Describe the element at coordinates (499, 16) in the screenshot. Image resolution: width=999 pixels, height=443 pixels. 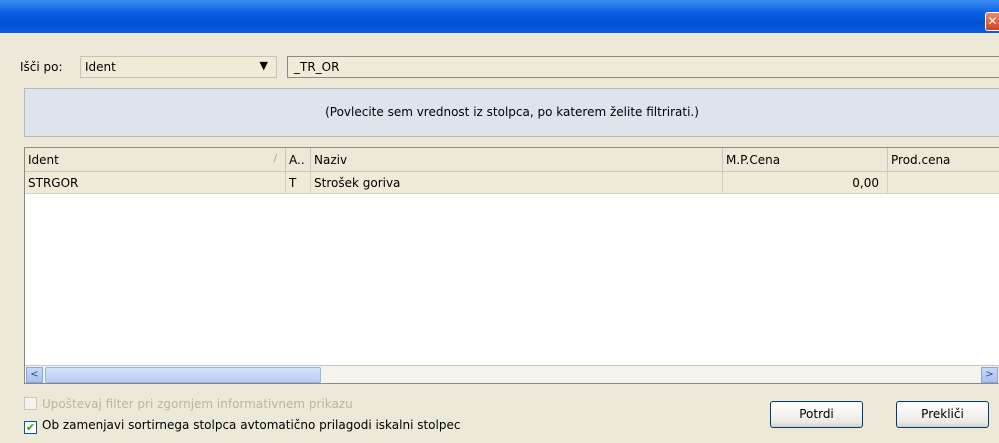
I see `title-bar: ✕` at that location.